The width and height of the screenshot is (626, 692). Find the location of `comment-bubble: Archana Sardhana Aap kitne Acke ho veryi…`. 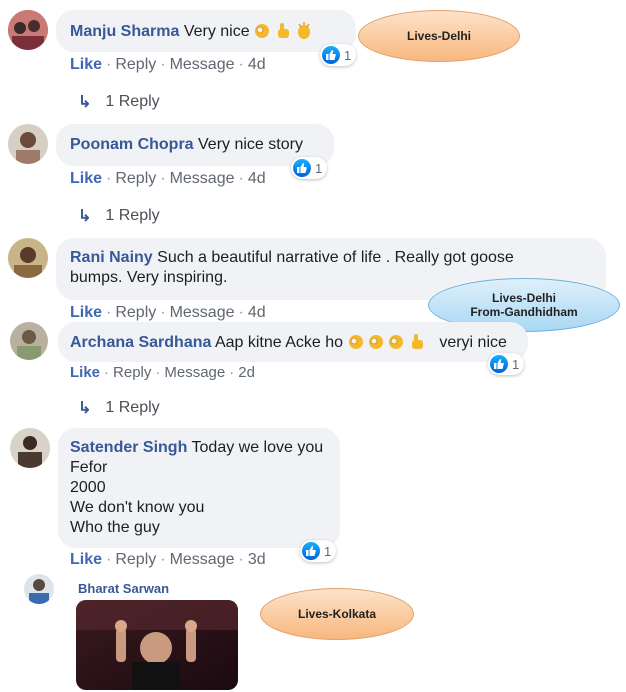

comment-bubble: Archana Sardhana Aap kitne Acke ho veryi… is located at coordinates (293, 342).